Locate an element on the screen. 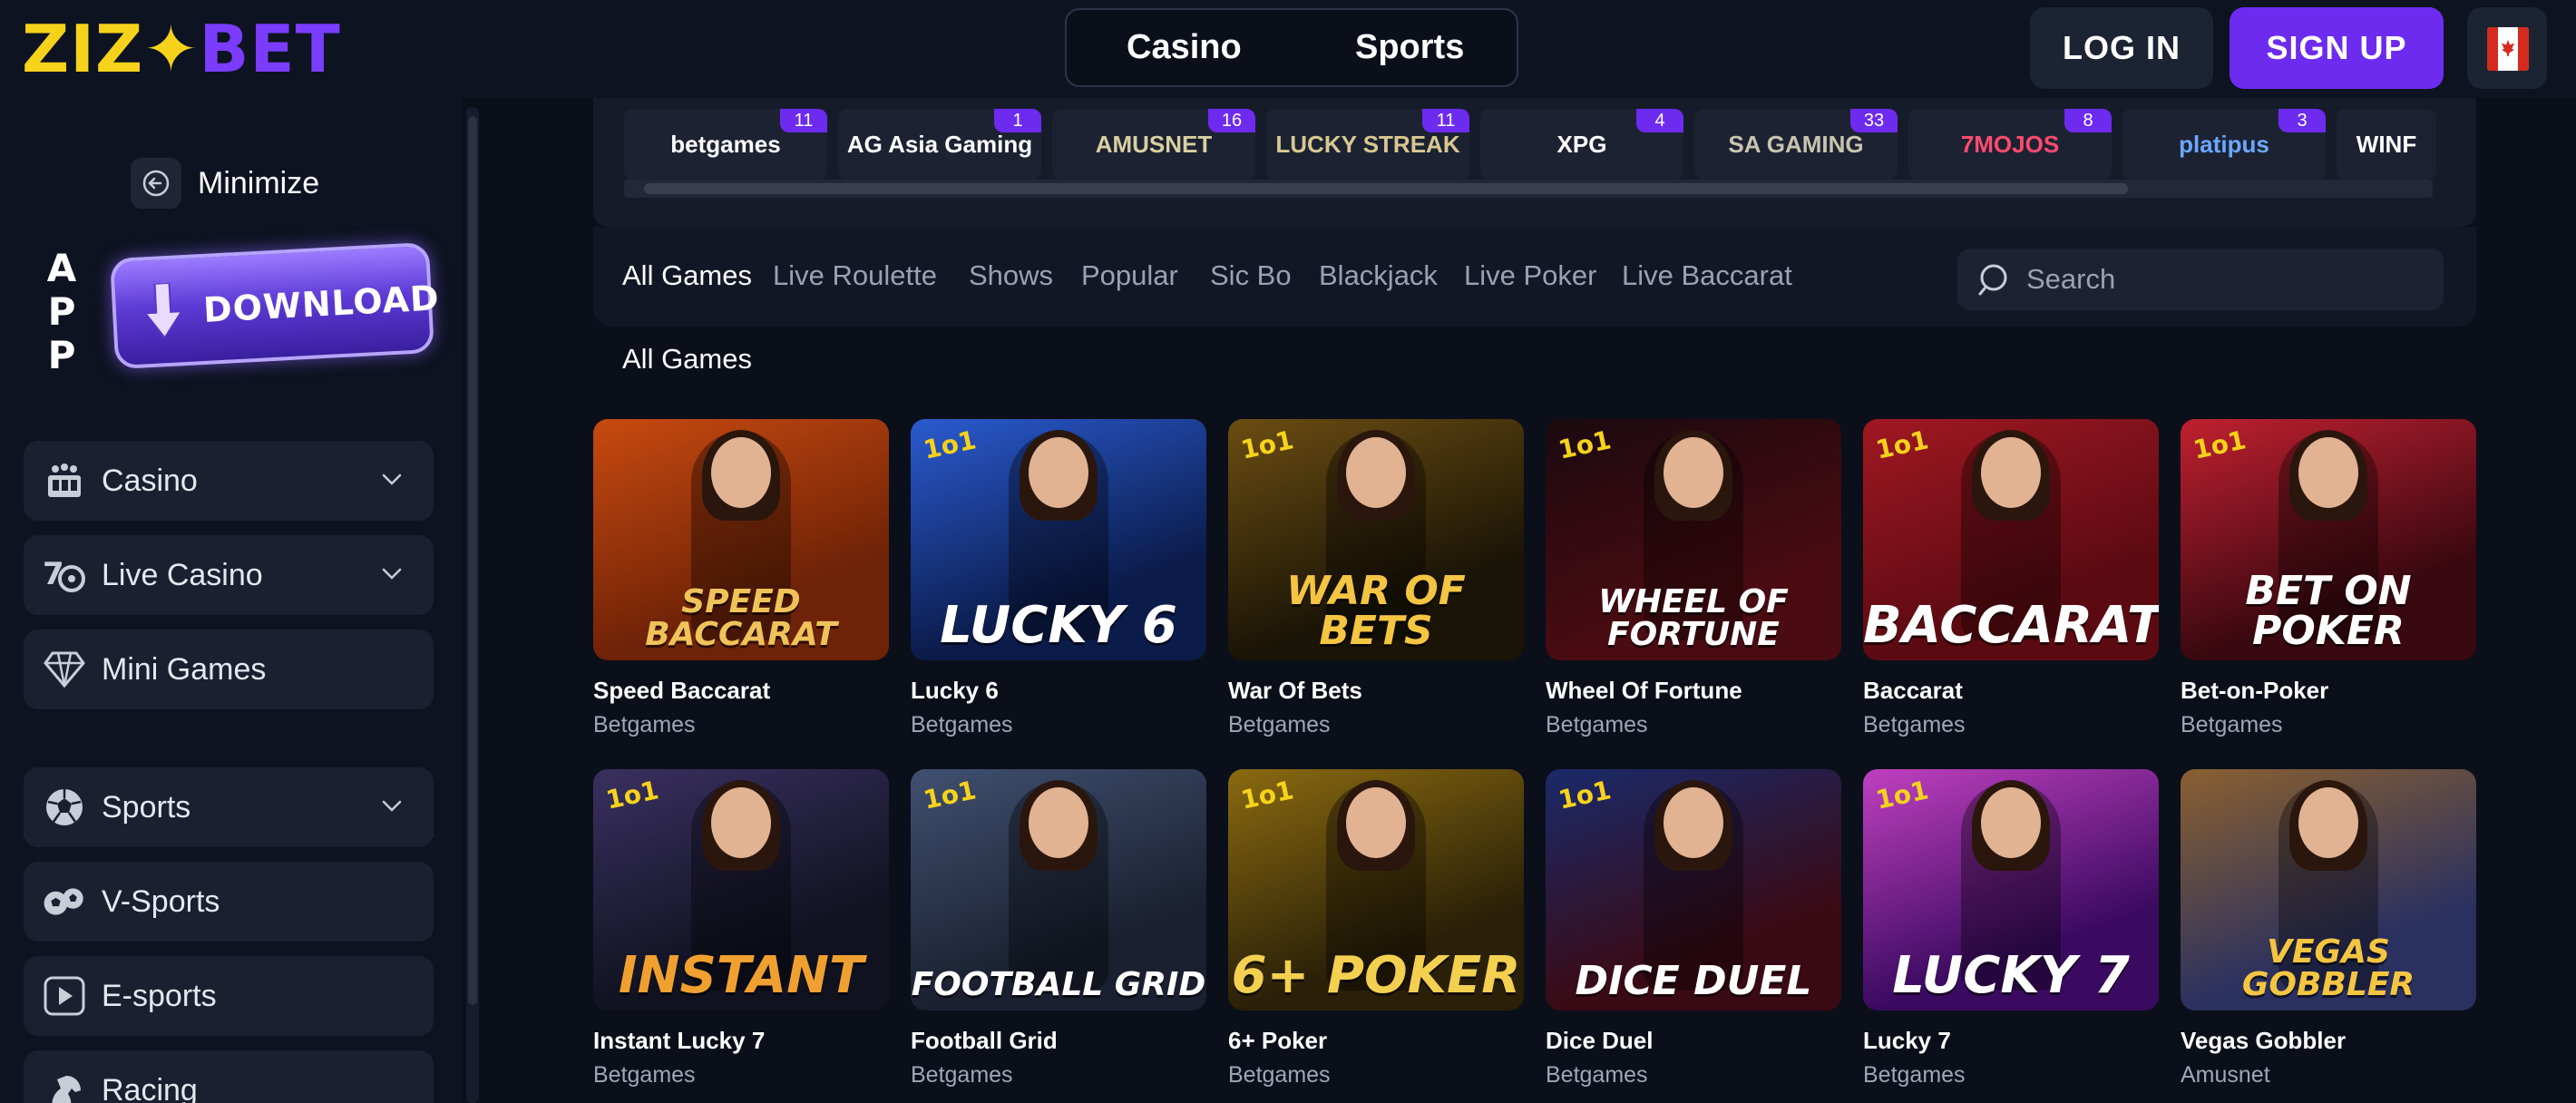  game-card: 1o1 FOOTBALL GRID Football Grid Betgames is located at coordinates (1058, 928).